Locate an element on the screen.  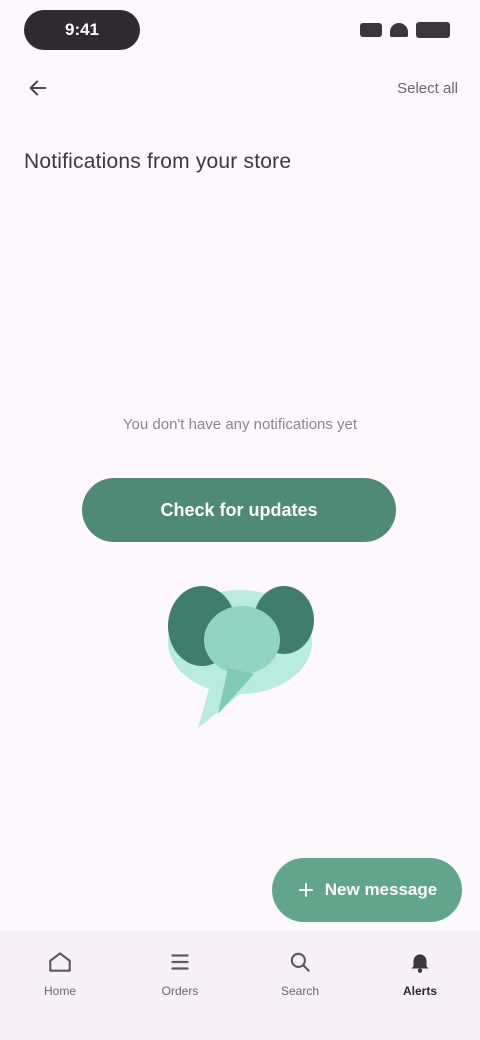
nav-item-alerts: Alerts is located at coordinates (420, 985).